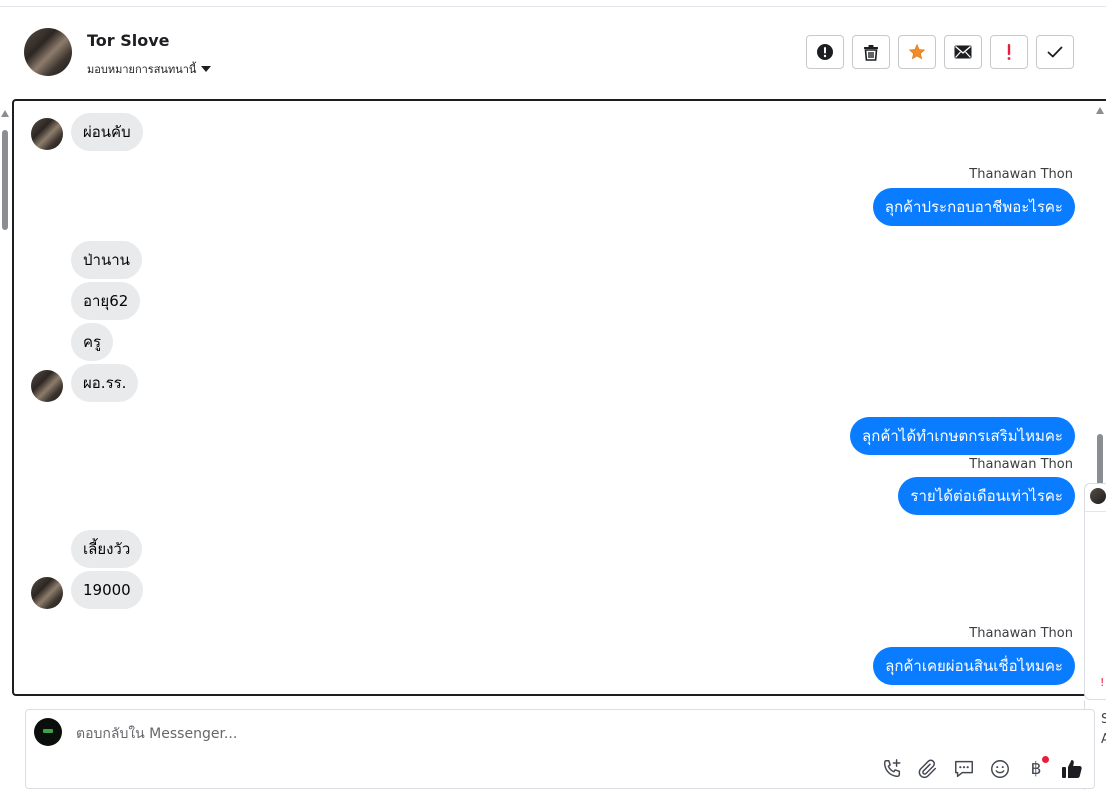 Image resolution: width=1106 pixels, height=790 pixels. Describe the element at coordinates (554, 54) in the screenshot. I see `conversation-header: Tor Slove มอบหมายการสนทนานี้` at that location.